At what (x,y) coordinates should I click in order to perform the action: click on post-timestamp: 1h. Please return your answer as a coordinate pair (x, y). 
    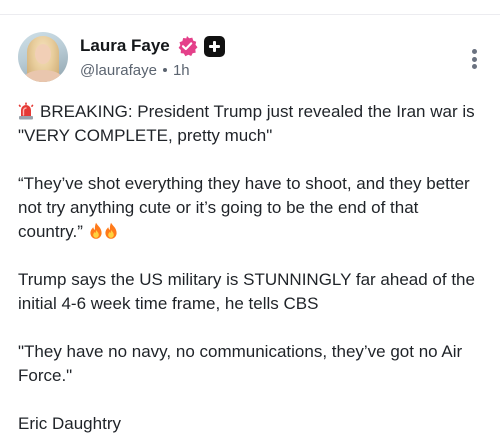
    Looking at the image, I should click on (181, 70).